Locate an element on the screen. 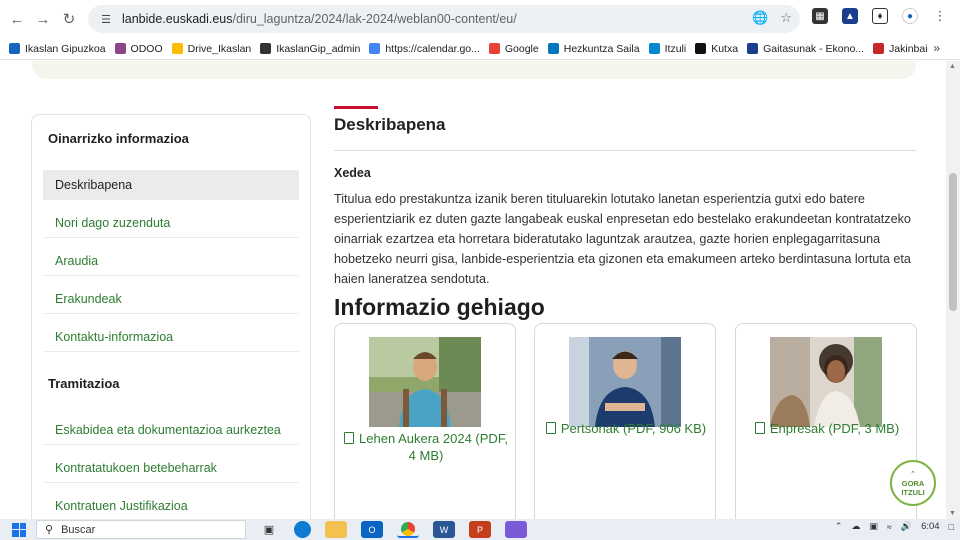 This screenshot has width=960, height=540. cloud-icon: ☁ is located at coordinates (855, 526).